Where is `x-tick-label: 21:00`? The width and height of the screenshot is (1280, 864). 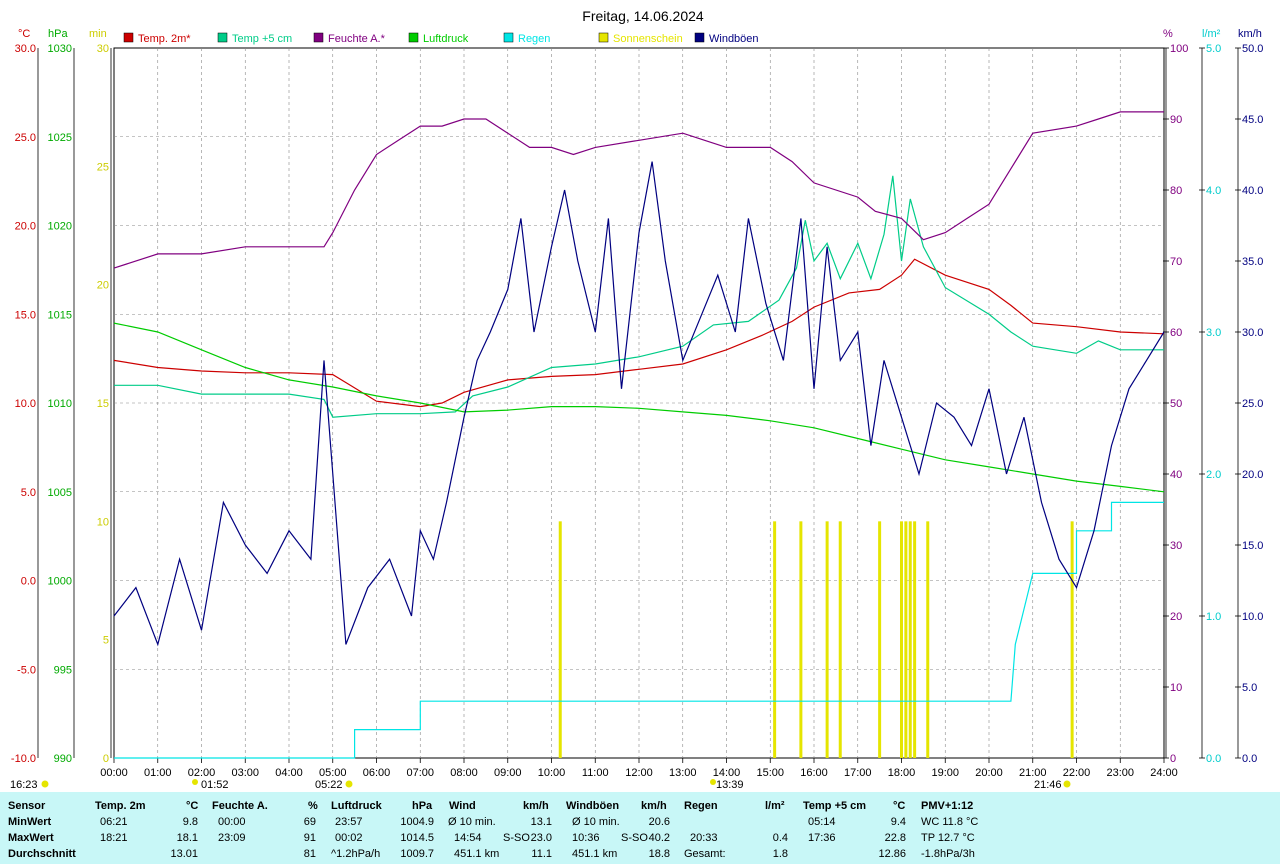
x-tick-label: 21:00 is located at coordinates (1033, 773).